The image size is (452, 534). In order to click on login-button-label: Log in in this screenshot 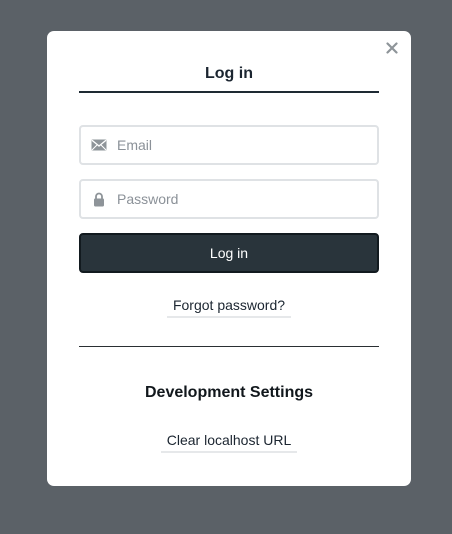, I will do `click(229, 253)`.